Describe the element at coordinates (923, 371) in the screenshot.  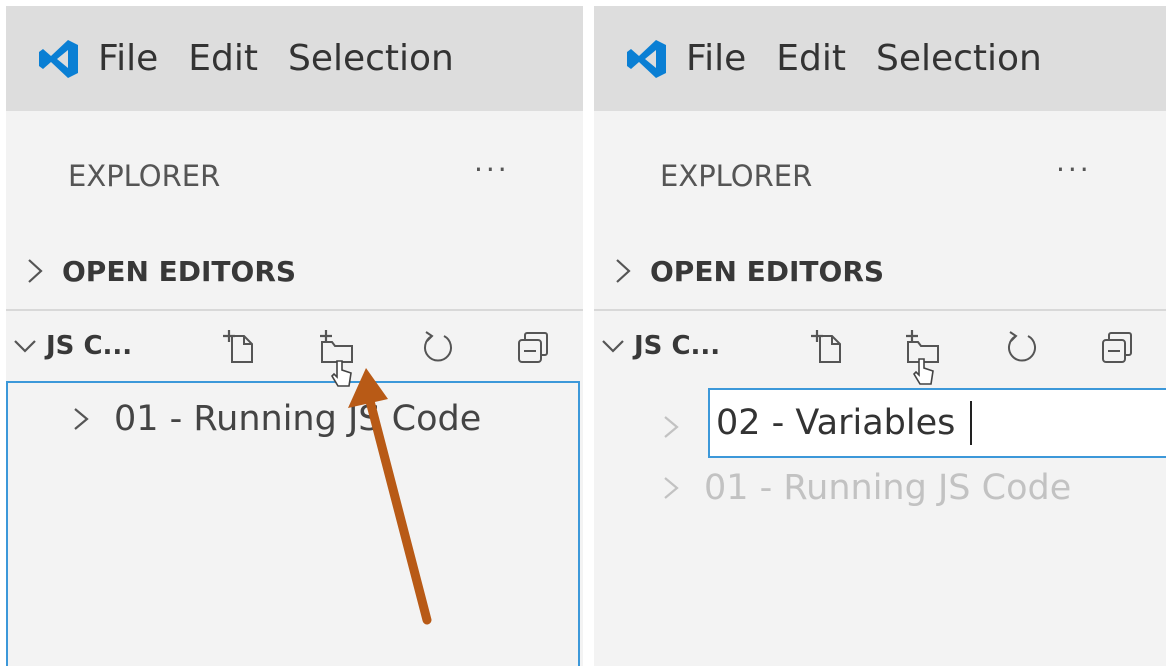
I see `mouse-pointer-icon` at that location.